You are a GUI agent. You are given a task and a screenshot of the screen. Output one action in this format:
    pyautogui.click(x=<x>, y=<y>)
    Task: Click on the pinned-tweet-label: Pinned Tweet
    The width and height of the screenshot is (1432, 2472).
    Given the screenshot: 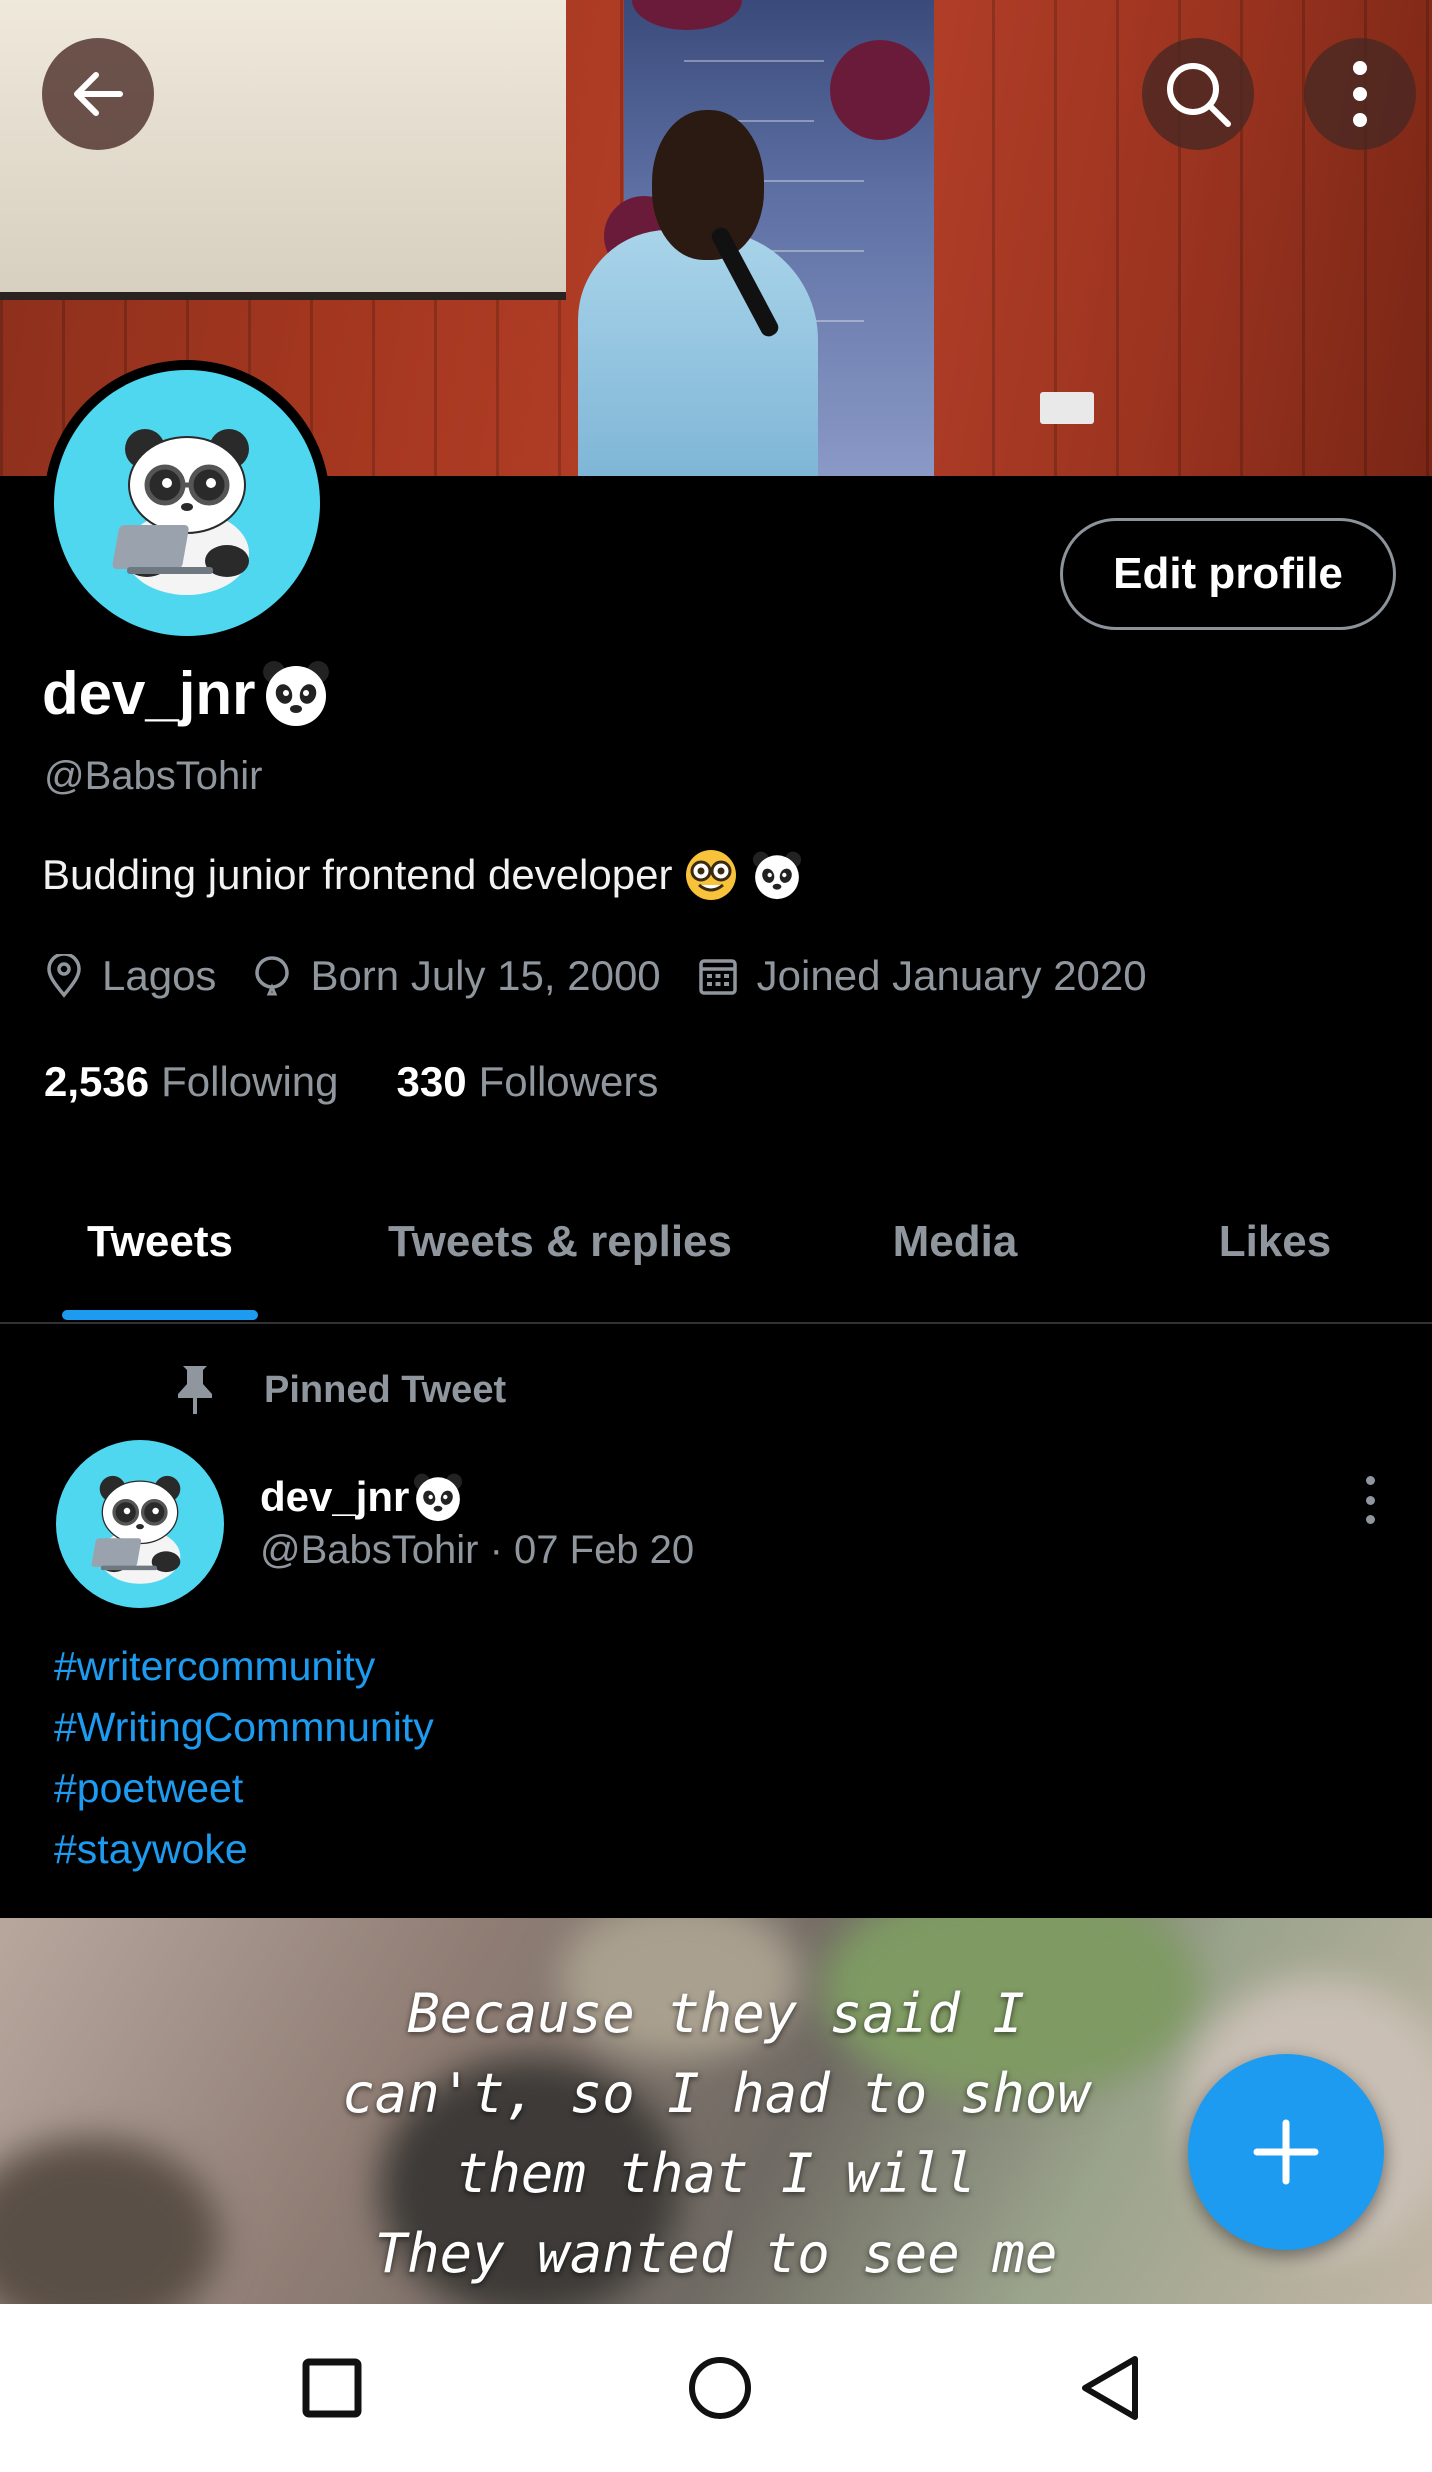 What is the action you would take?
    pyautogui.click(x=385, y=1389)
    